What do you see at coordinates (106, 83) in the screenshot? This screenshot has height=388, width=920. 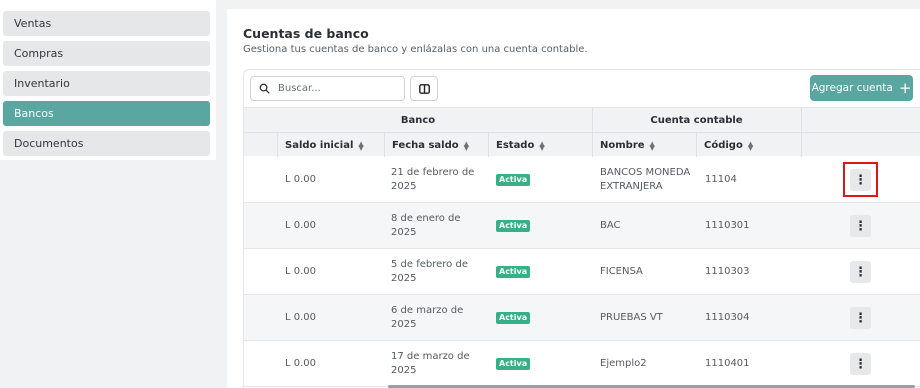 I see `sidebar-item-inventario: Inventario` at bounding box center [106, 83].